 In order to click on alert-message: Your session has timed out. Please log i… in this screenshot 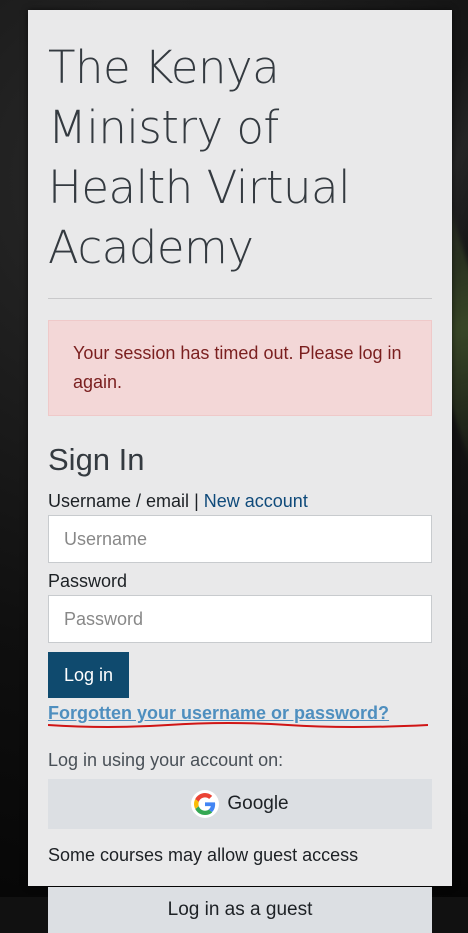, I will do `click(237, 367)`.